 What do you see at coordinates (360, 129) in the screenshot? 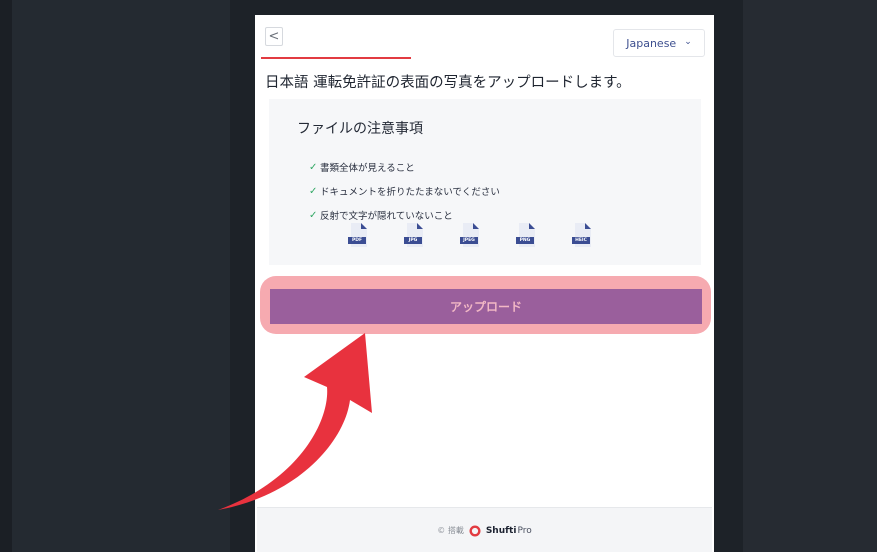
I see `file-notes-heading: ファイルの注意事項` at bounding box center [360, 129].